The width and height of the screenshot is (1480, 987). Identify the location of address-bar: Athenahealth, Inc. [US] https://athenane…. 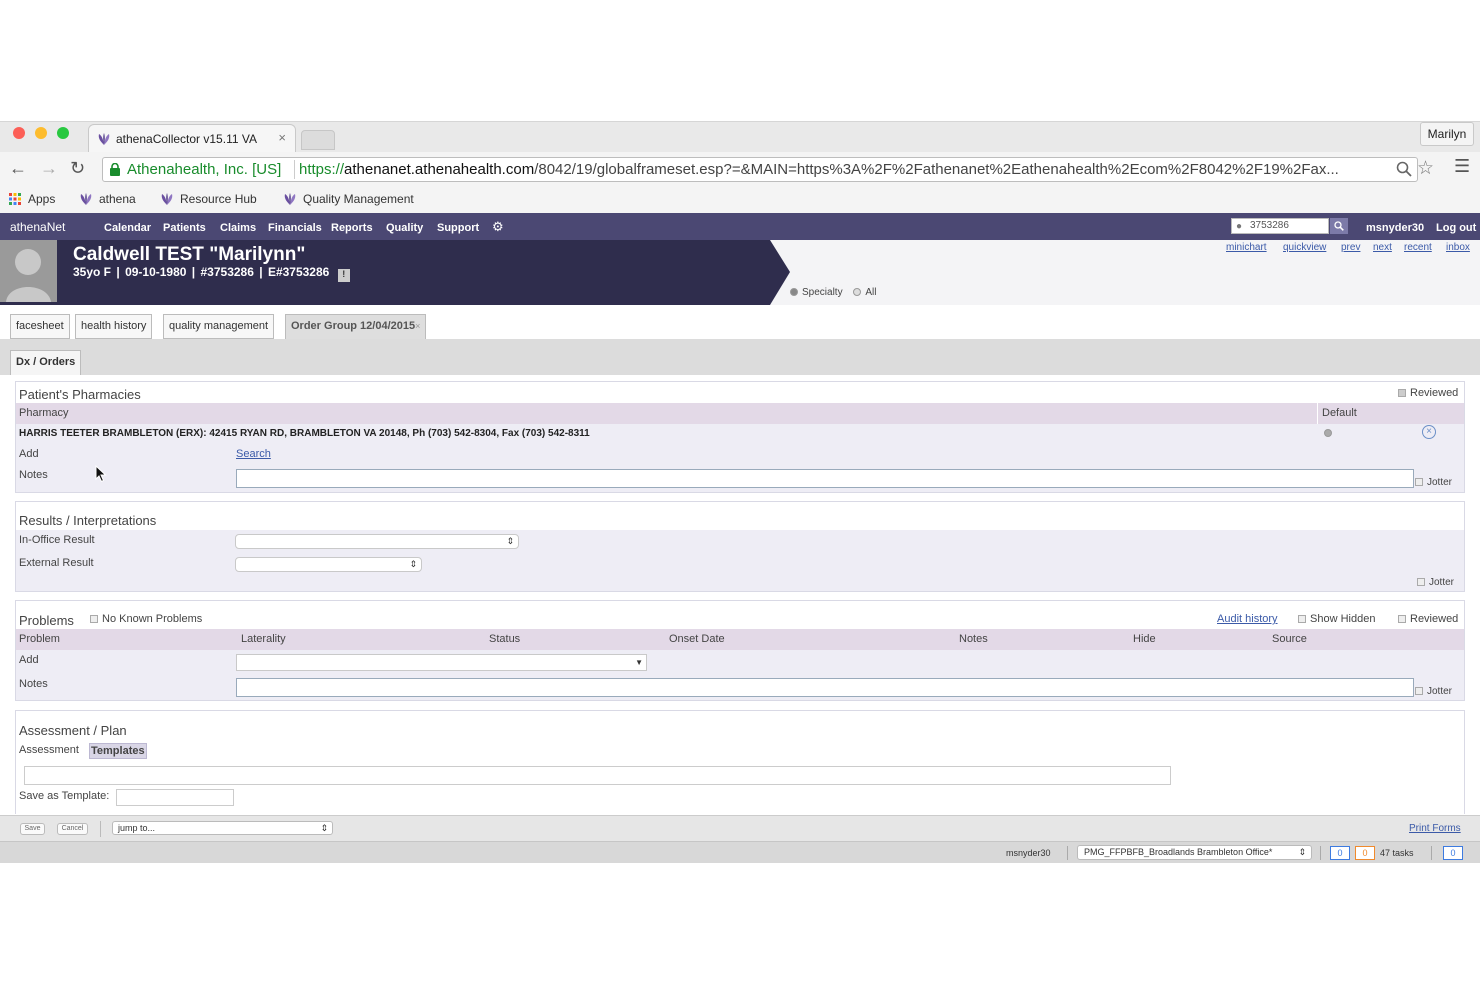
(760, 169).